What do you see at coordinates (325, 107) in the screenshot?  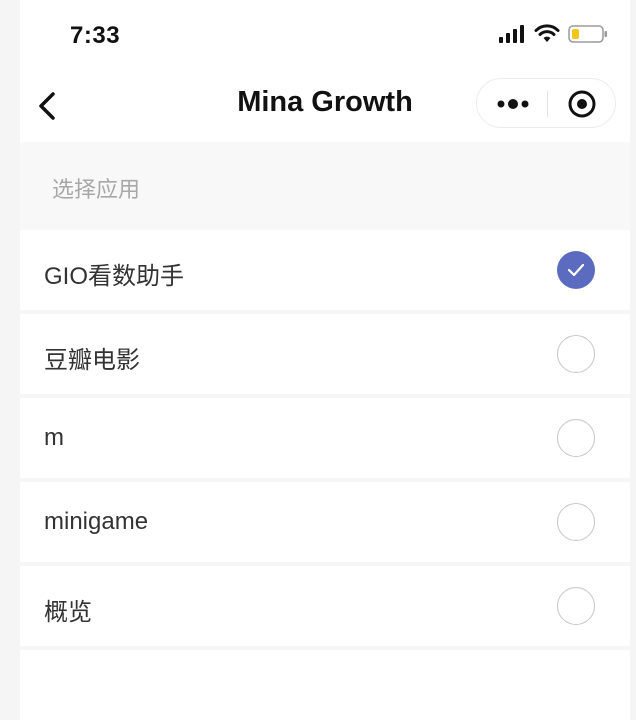 I see `nav-bar: Mina Growth` at bounding box center [325, 107].